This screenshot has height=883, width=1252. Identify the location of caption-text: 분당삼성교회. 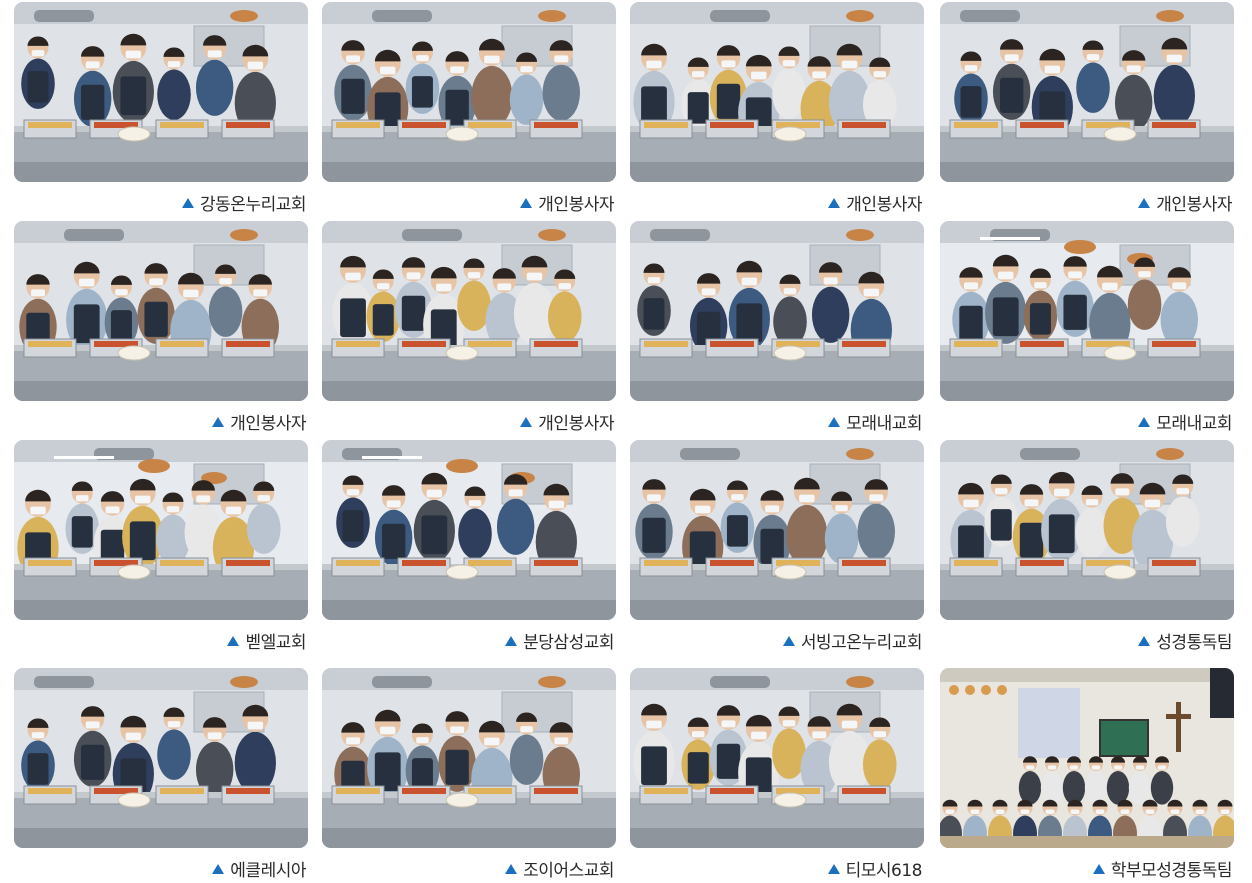
(568, 643).